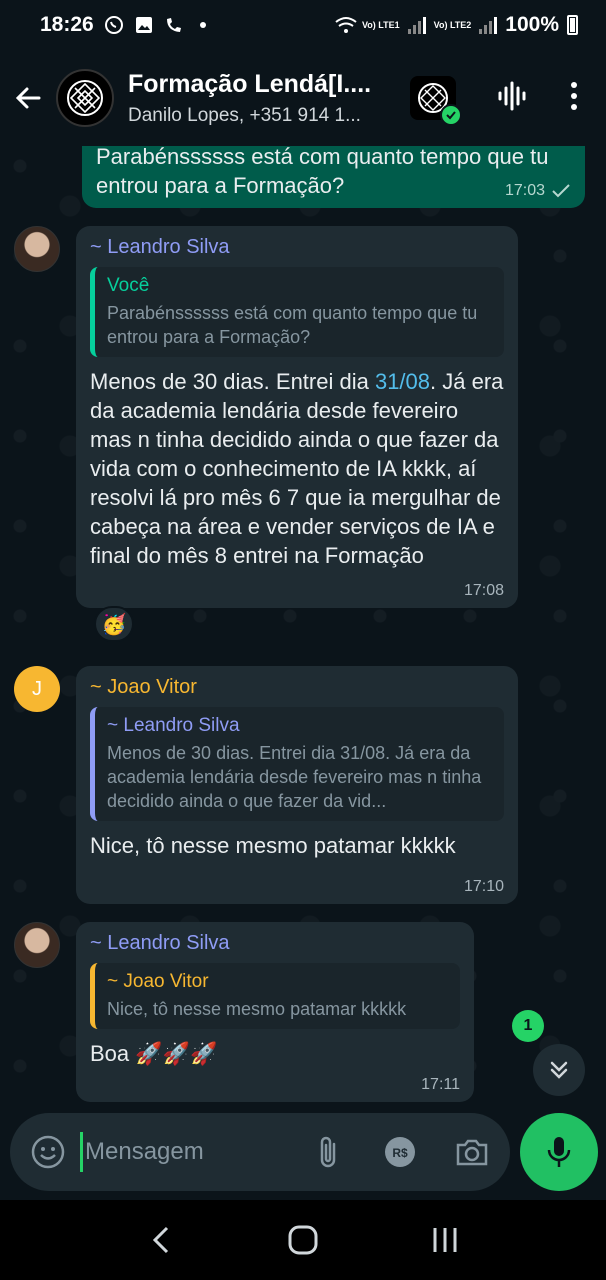 Image resolution: width=606 pixels, height=1280 pixels. I want to click on signal1-icon, so click(416, 25).